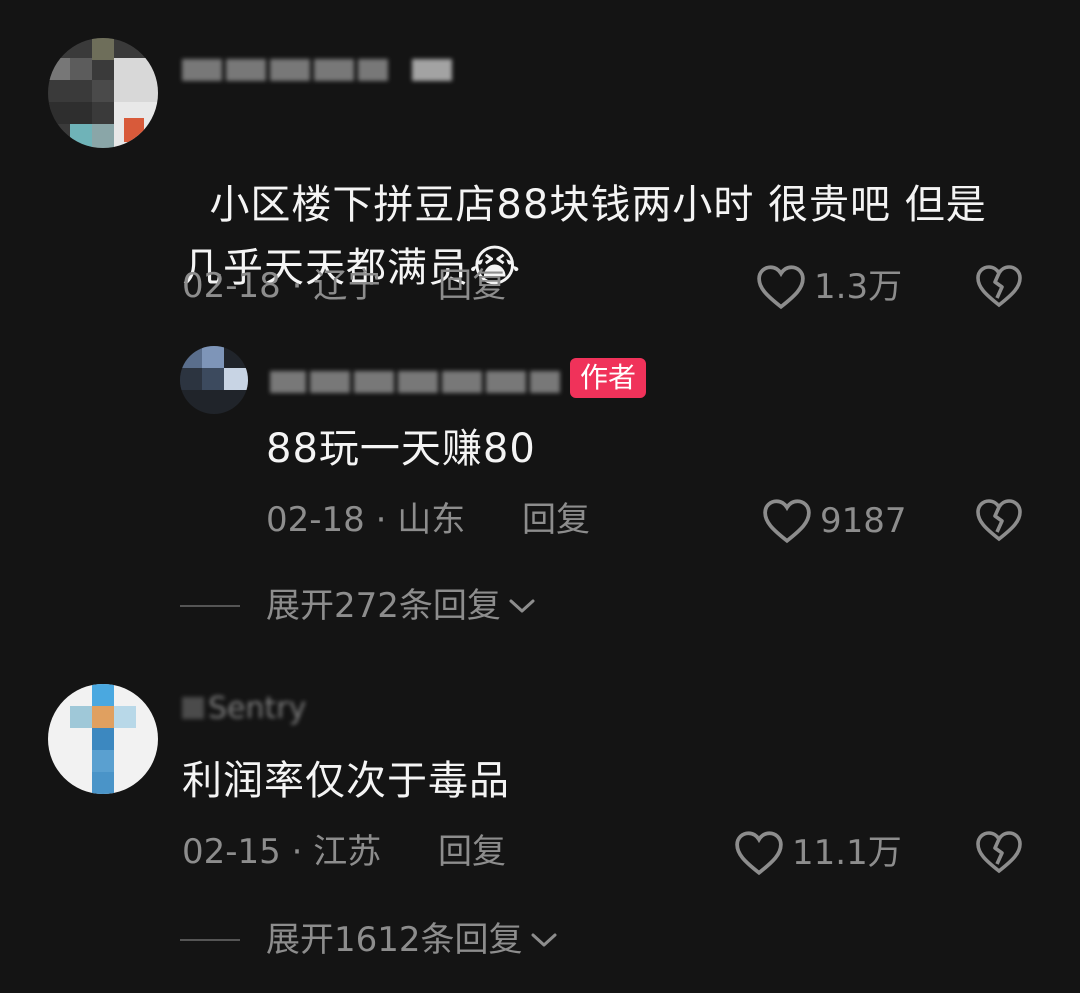 The width and height of the screenshot is (1080, 993). What do you see at coordinates (257, 708) in the screenshot?
I see `username-fragment: Sentry` at bounding box center [257, 708].